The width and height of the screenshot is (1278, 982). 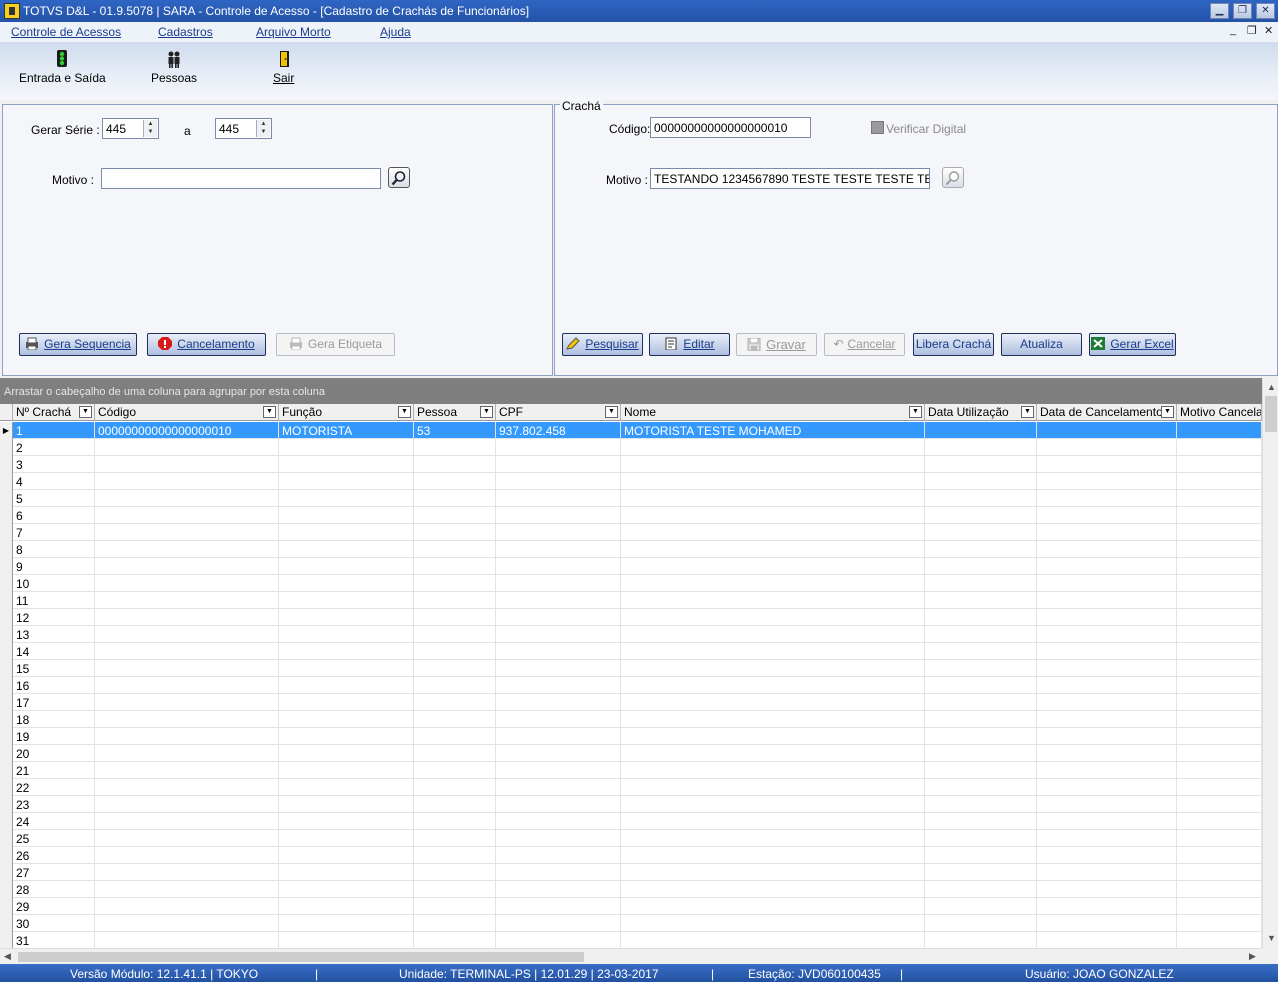 What do you see at coordinates (699, 344) in the screenshot?
I see `editar-label: Editar` at bounding box center [699, 344].